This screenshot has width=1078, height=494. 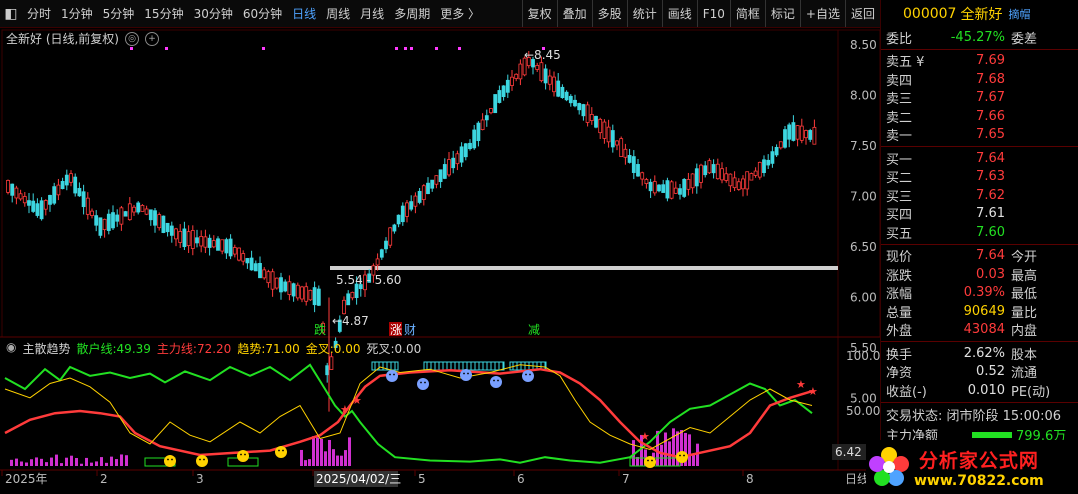 What do you see at coordinates (979, 116) in the screenshot?
I see `ask-row: 卖二 7.66` at bounding box center [979, 116].